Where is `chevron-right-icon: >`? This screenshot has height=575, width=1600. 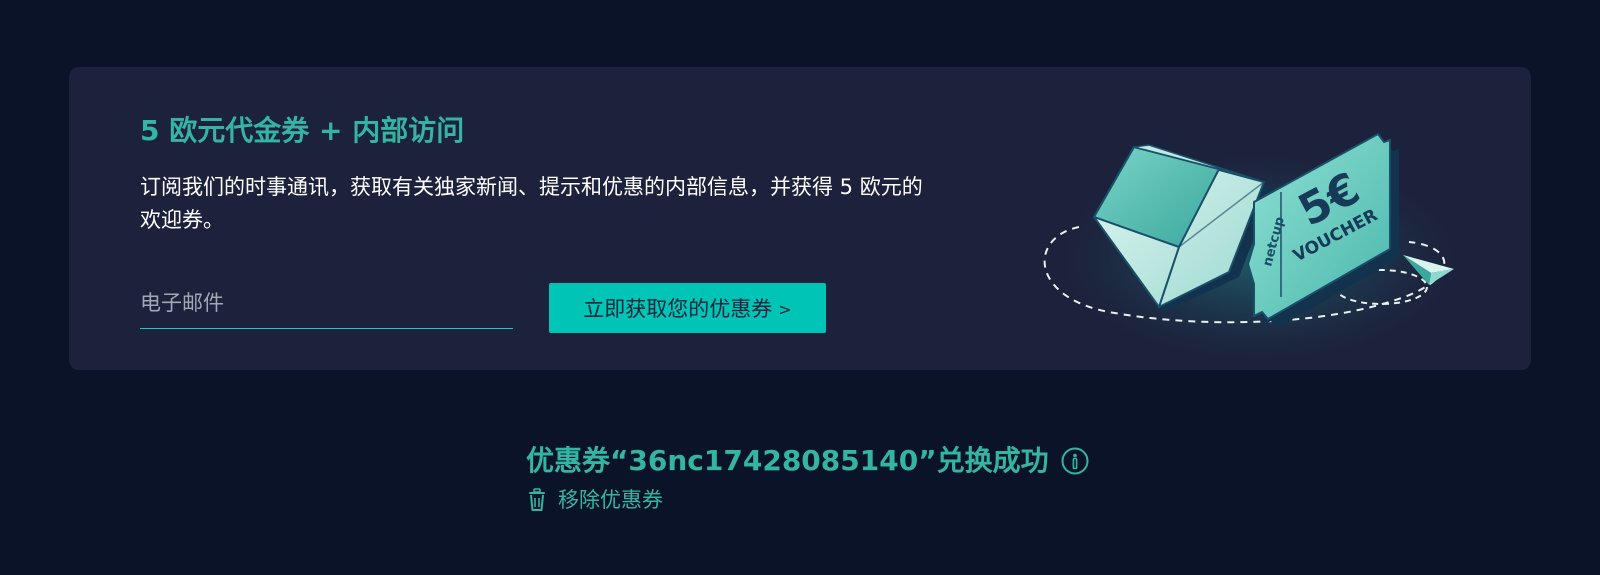 chevron-right-icon: > is located at coordinates (785, 309).